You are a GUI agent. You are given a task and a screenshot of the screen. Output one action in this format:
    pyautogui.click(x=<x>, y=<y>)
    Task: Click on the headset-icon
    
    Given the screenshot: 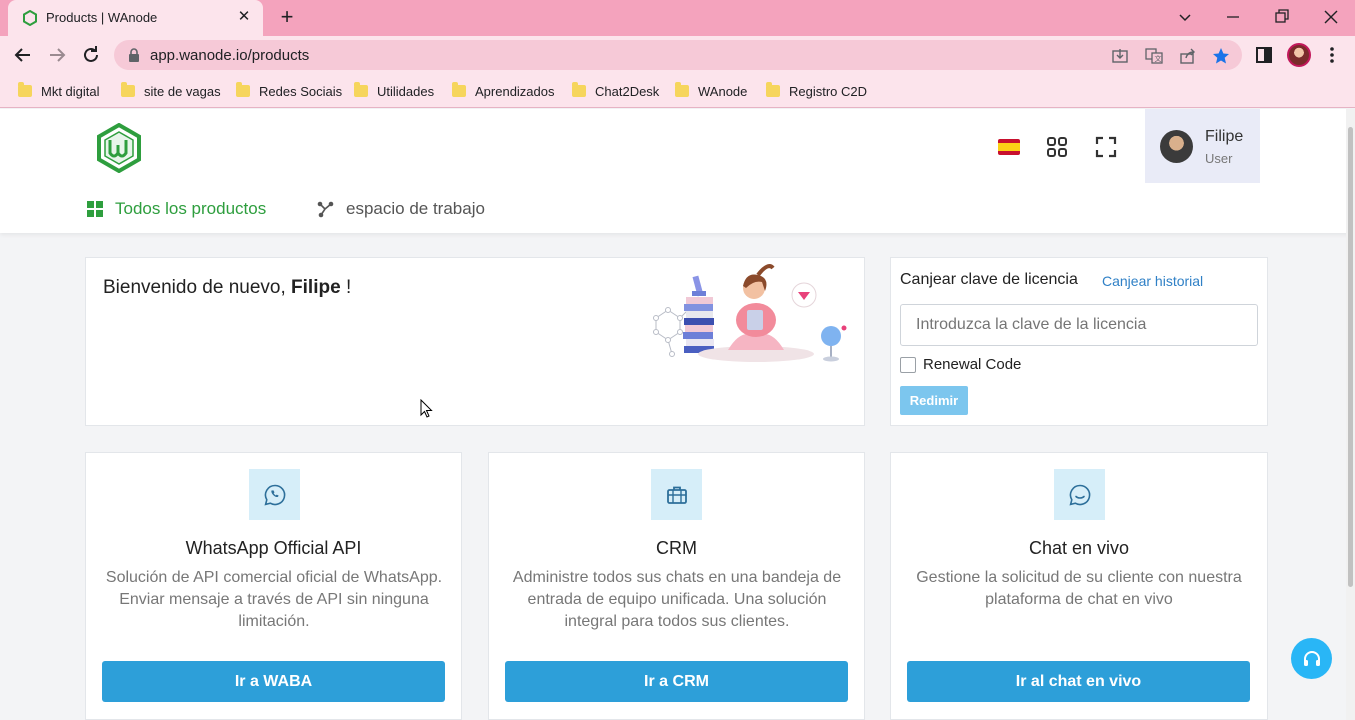 What is the action you would take?
    pyautogui.click(x=1311, y=658)
    